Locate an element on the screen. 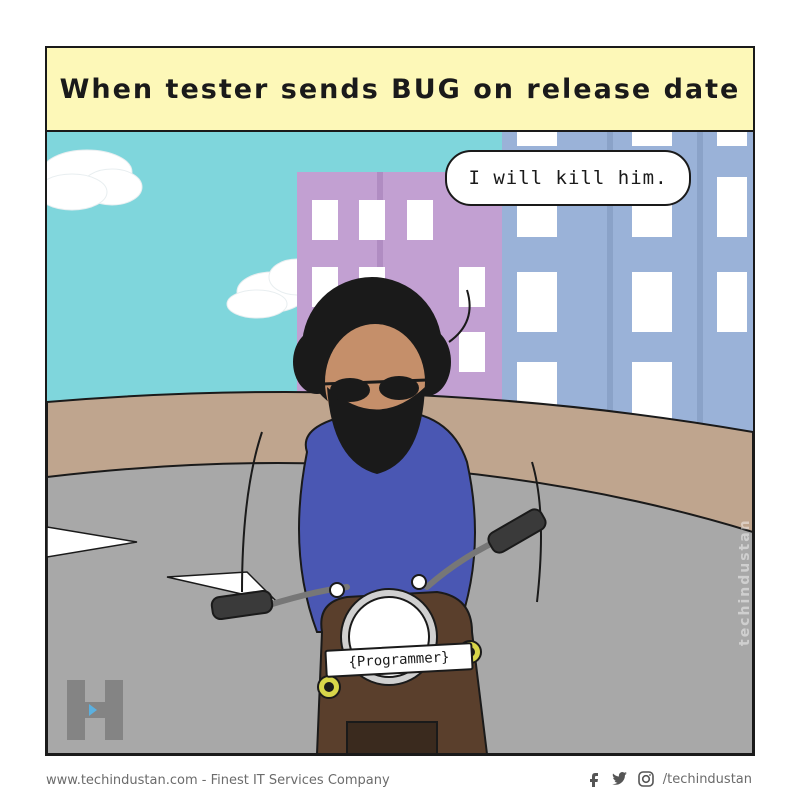  footer-social: /techindustan is located at coordinates (668, 779).